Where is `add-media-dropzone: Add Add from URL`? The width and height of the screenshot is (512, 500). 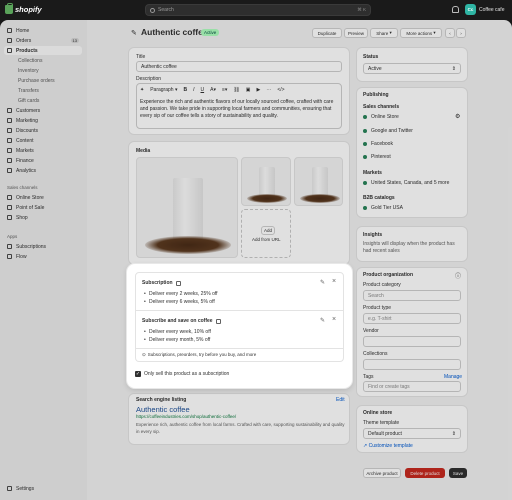 add-media-dropzone: Add Add from URL is located at coordinates (266, 233).